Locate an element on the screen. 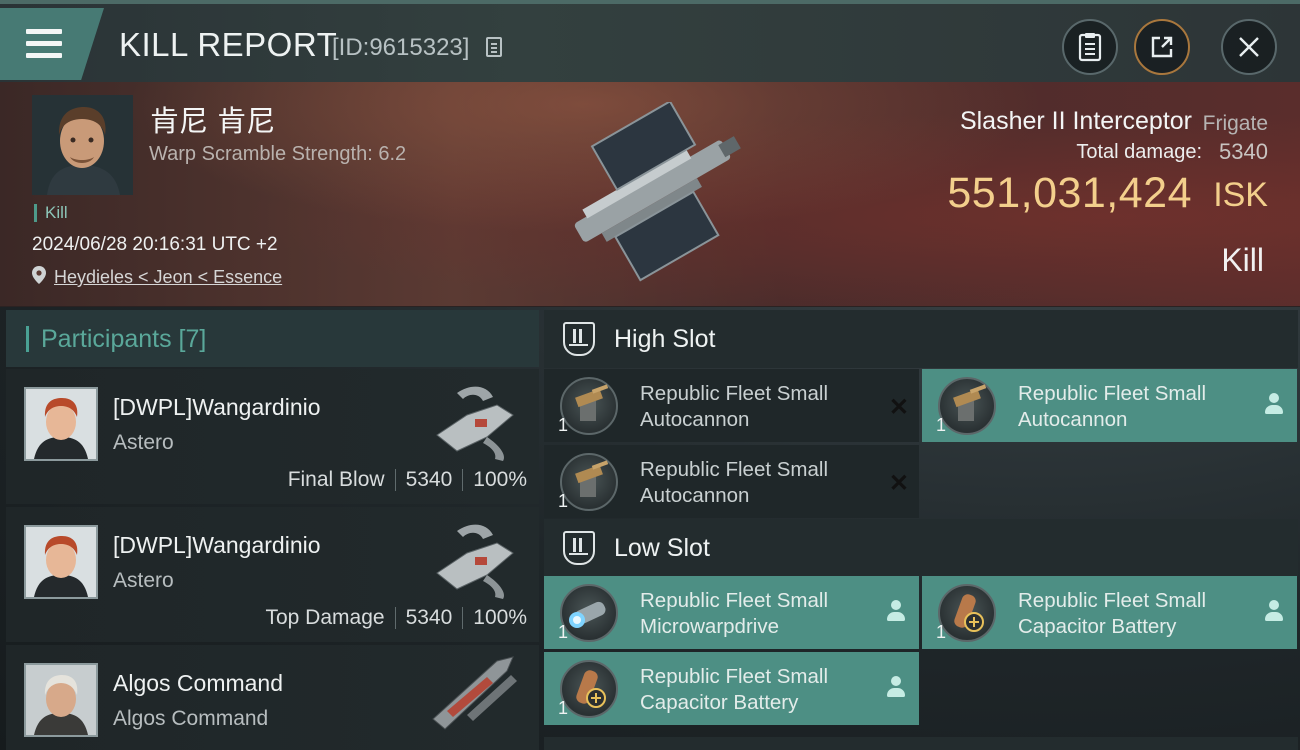  item-name: Republic Fleet Small Microwarpdrive is located at coordinates (734, 613).